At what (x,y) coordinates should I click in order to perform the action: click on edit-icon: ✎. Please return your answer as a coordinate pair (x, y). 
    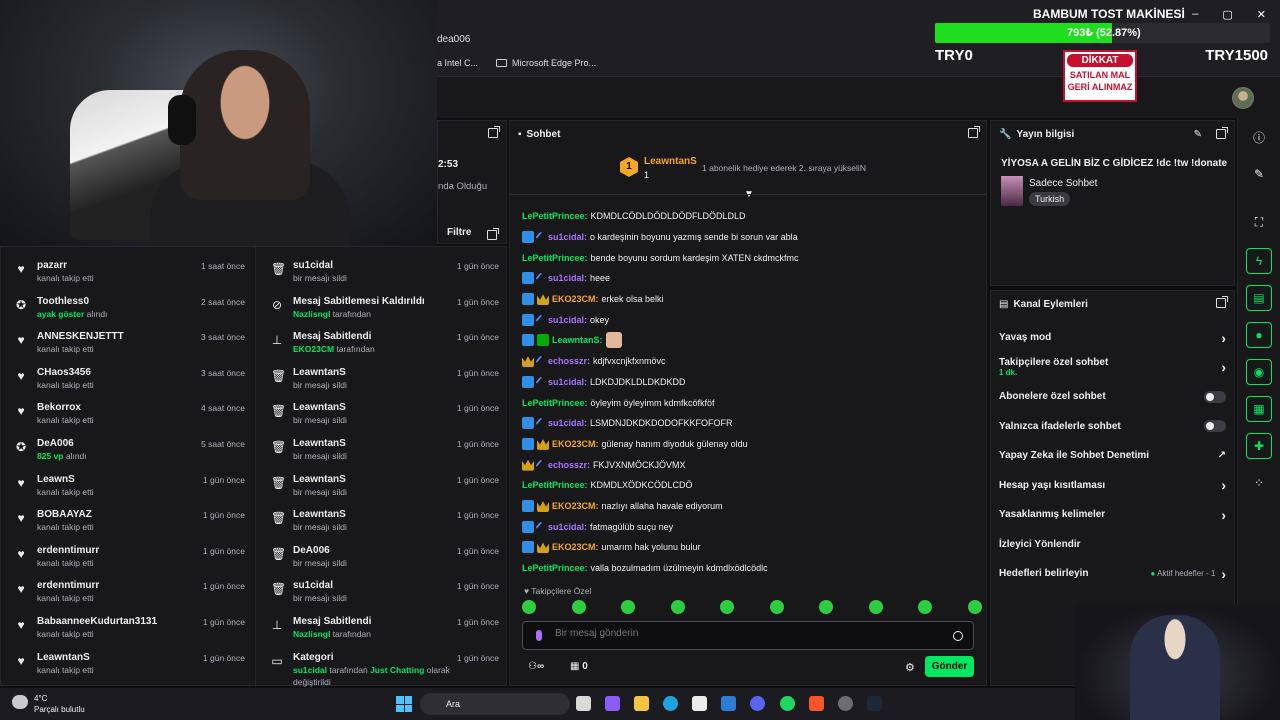
    Looking at the image, I should click on (1198, 134).